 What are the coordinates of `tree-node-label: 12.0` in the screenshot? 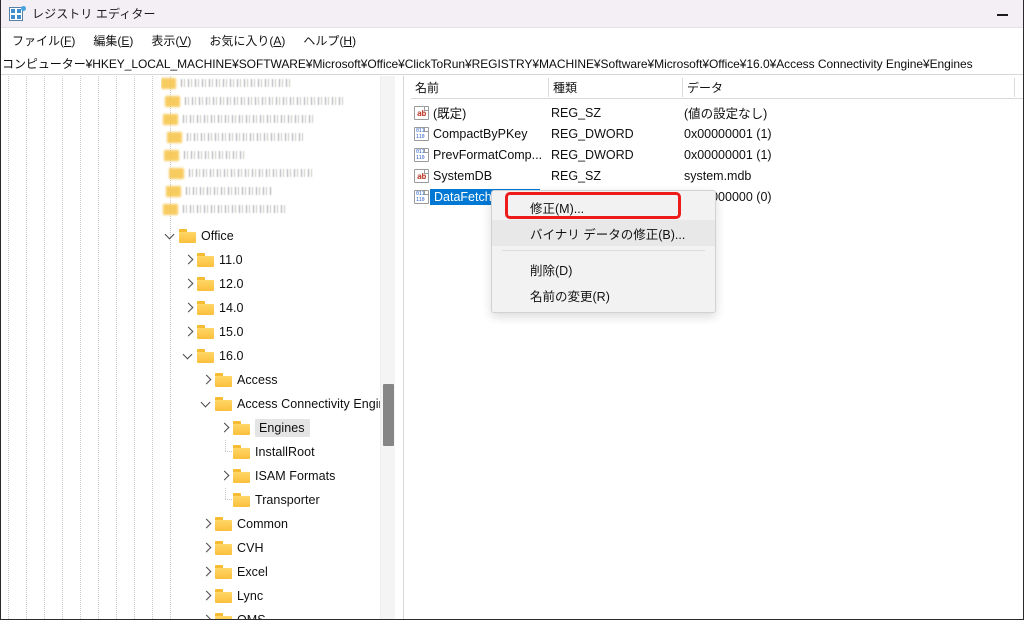 It's located at (231, 284).